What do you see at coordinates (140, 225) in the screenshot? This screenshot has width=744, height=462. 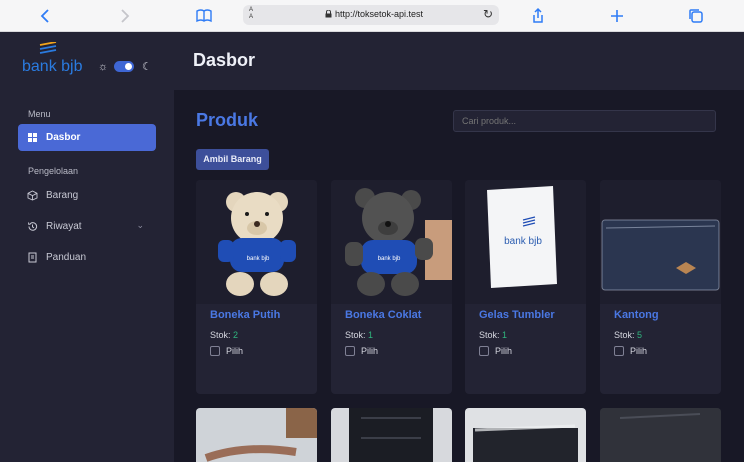 I see `chevron-down-icon: ⌄` at bounding box center [140, 225].